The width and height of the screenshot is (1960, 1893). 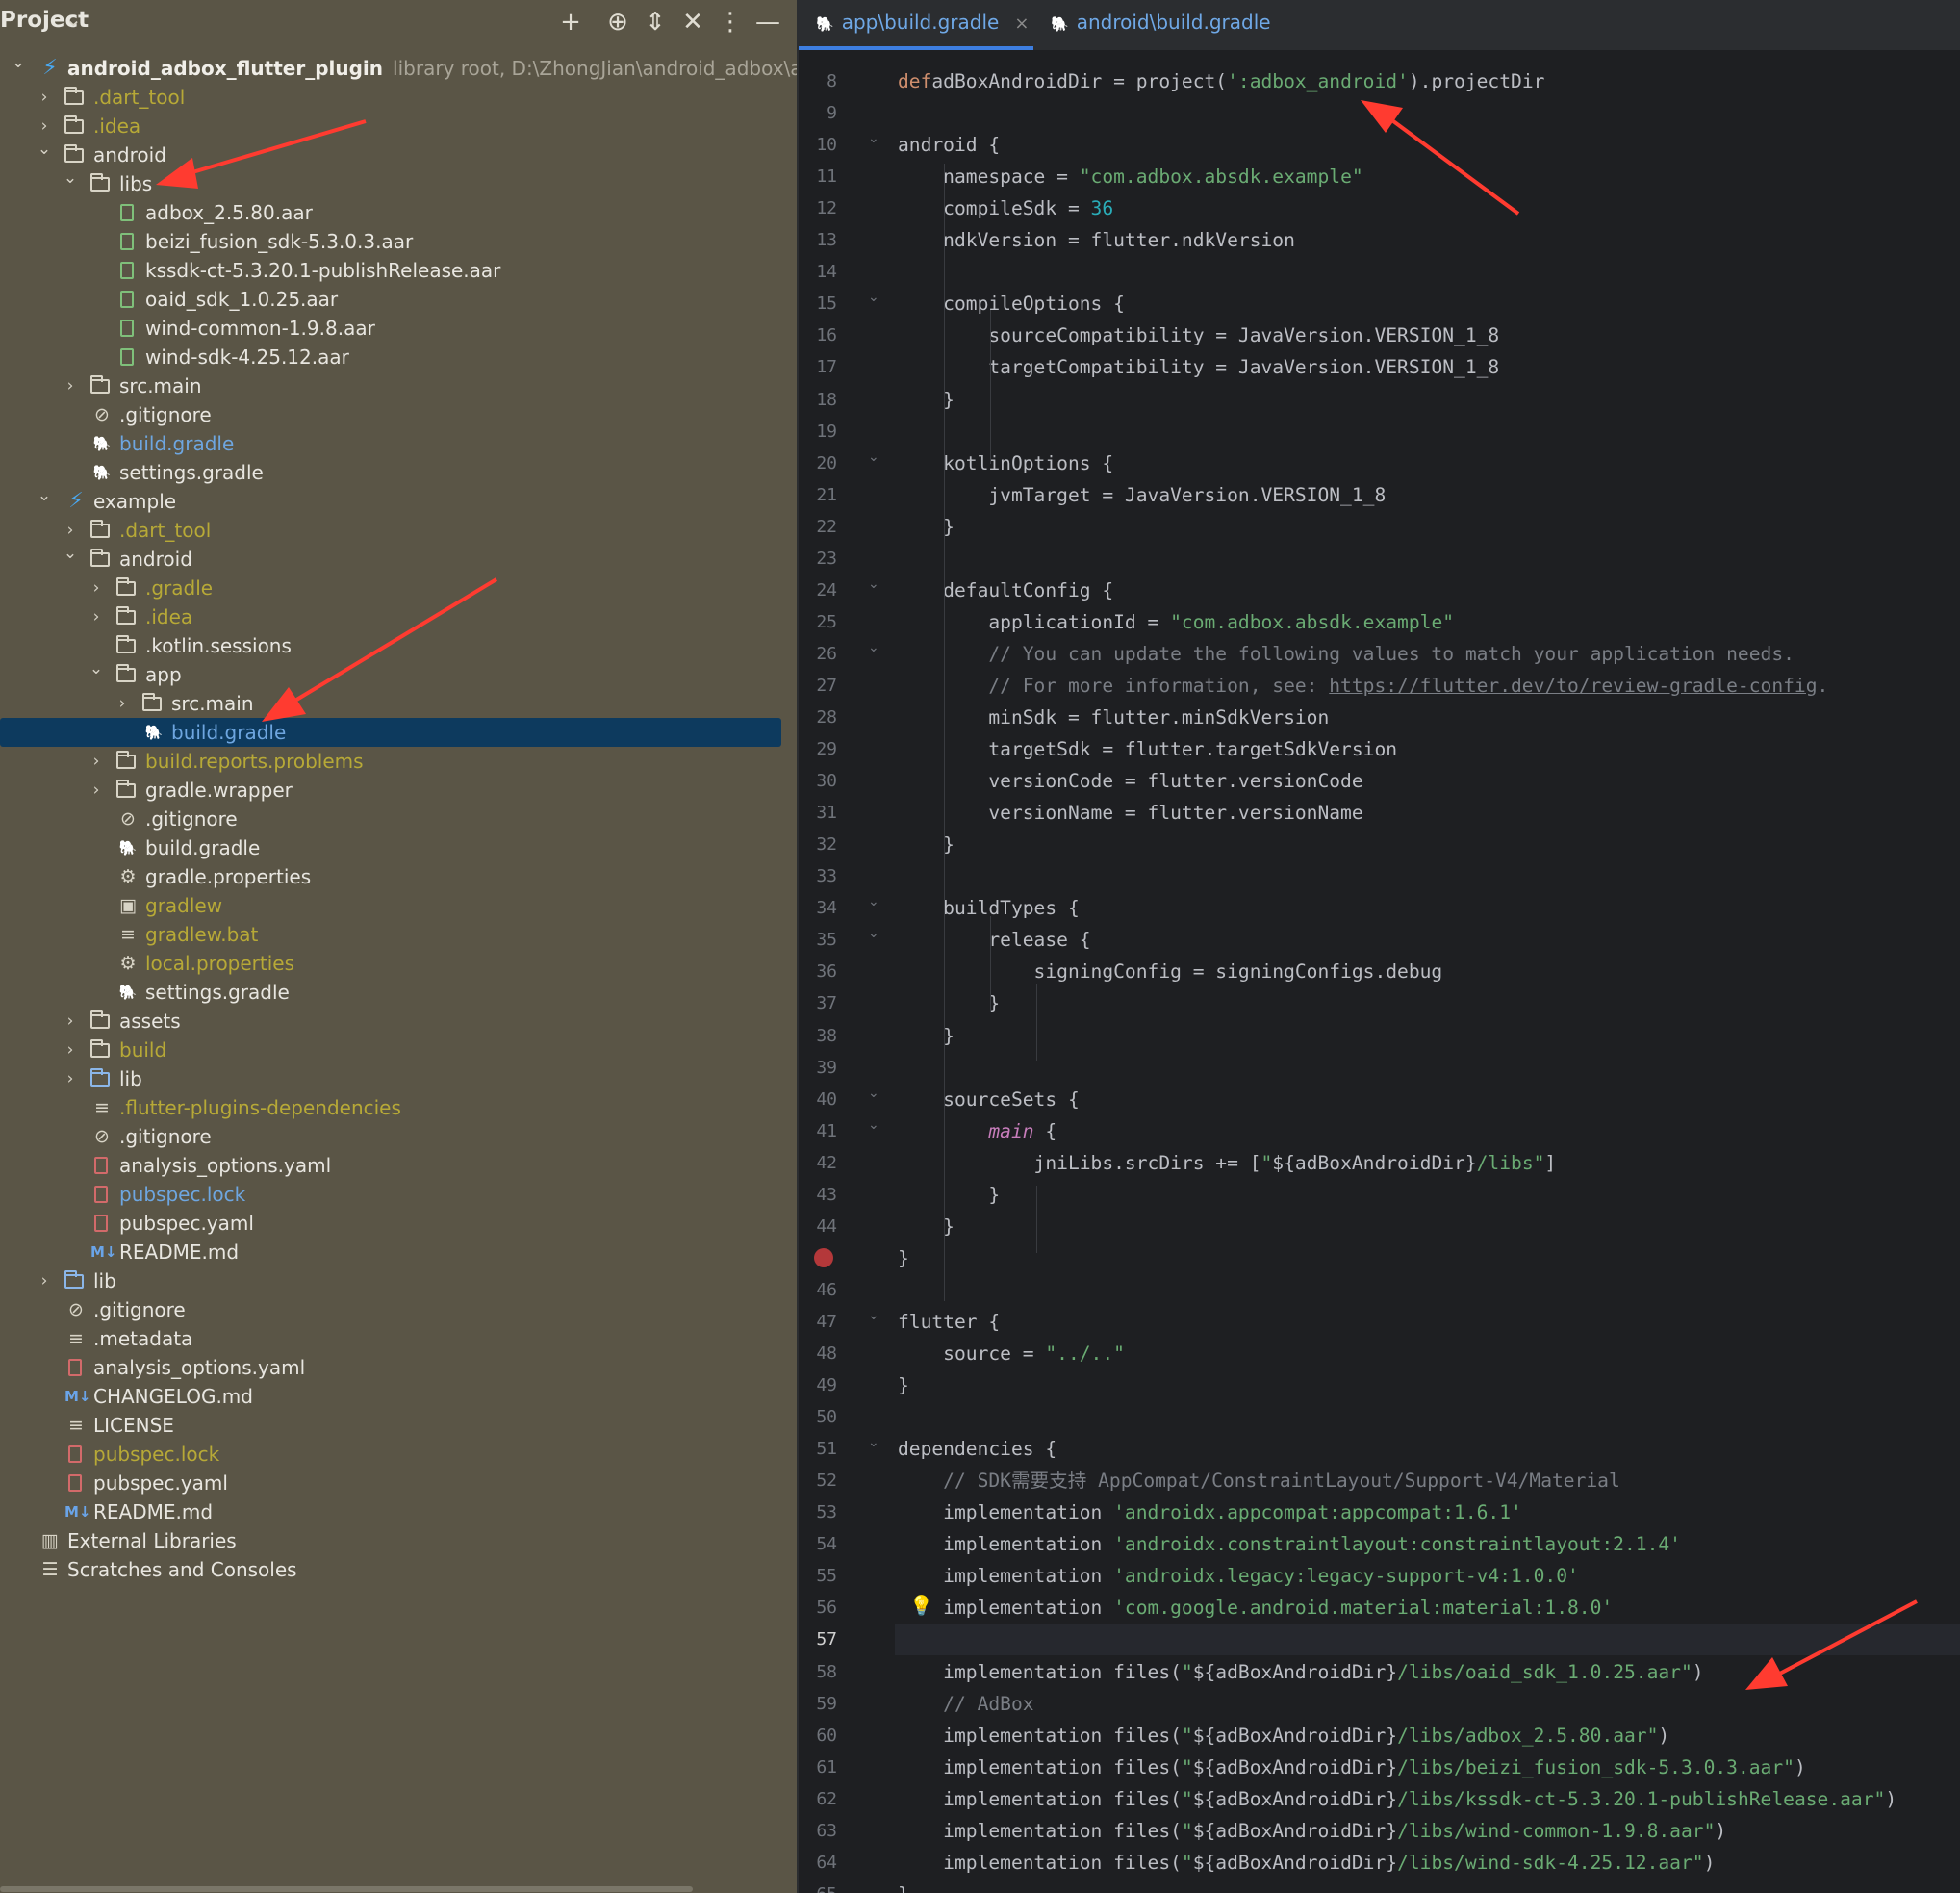 I want to click on options-menu-icon: ⋮, so click(x=731, y=22).